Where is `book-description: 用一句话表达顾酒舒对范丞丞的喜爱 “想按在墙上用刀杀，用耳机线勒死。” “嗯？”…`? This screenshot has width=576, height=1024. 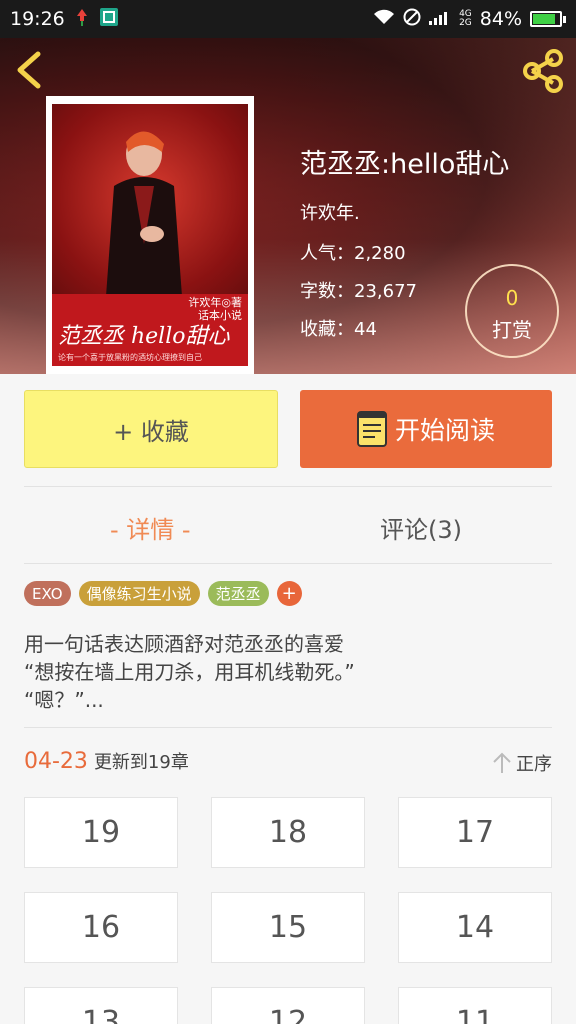
book-description: 用一句话表达顾酒舒对范丞丞的喜爱 “想按在墙上用刀杀，用耳机线勒死。” “嗯？”… is located at coordinates (189, 672).